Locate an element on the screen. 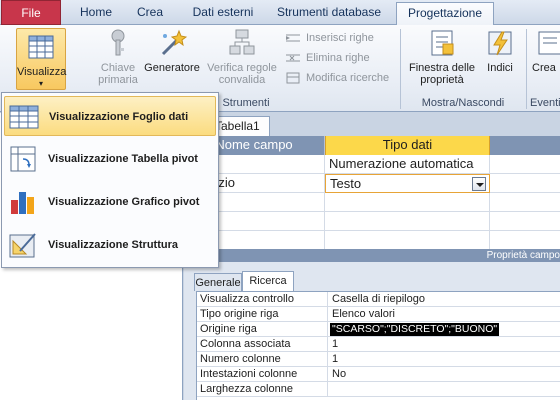  property-name: Visualizza controllo is located at coordinates (262, 299).